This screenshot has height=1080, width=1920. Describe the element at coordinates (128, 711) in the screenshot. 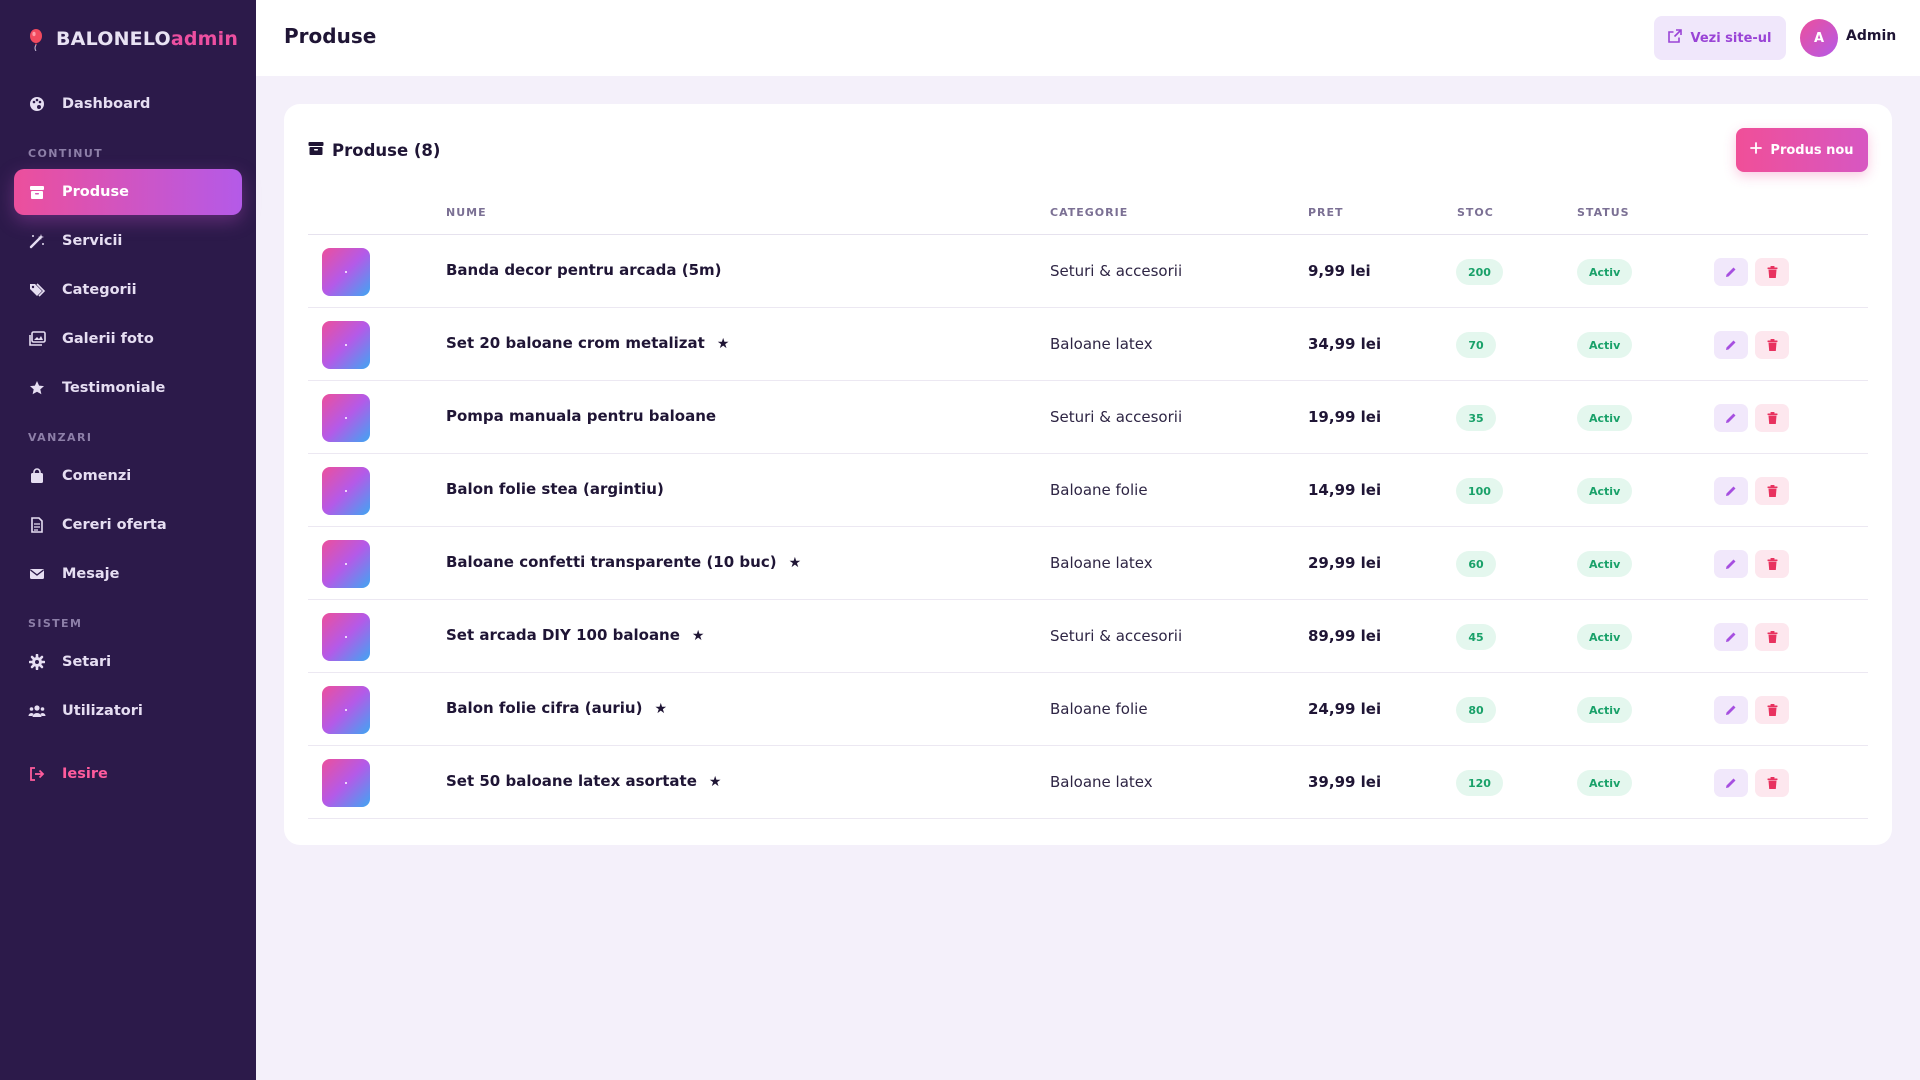

I see `sidebar-item-utilizatori: Utilizatori` at that location.